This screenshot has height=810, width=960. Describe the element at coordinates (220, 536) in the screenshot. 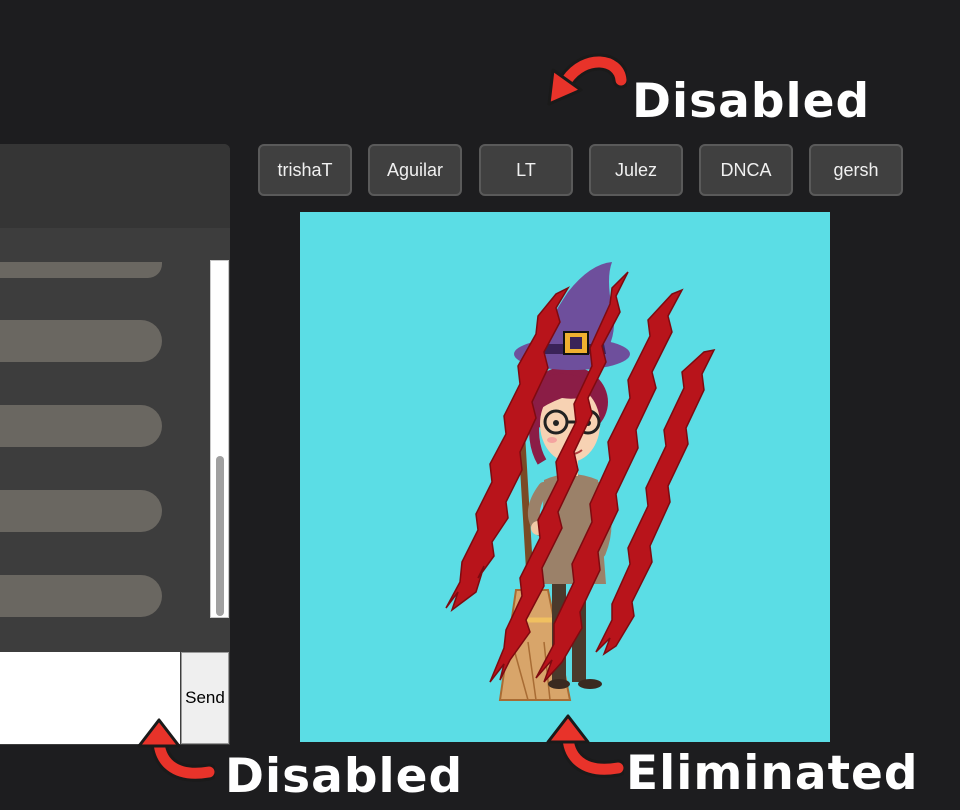

I see `scrollbar-thumb` at that location.